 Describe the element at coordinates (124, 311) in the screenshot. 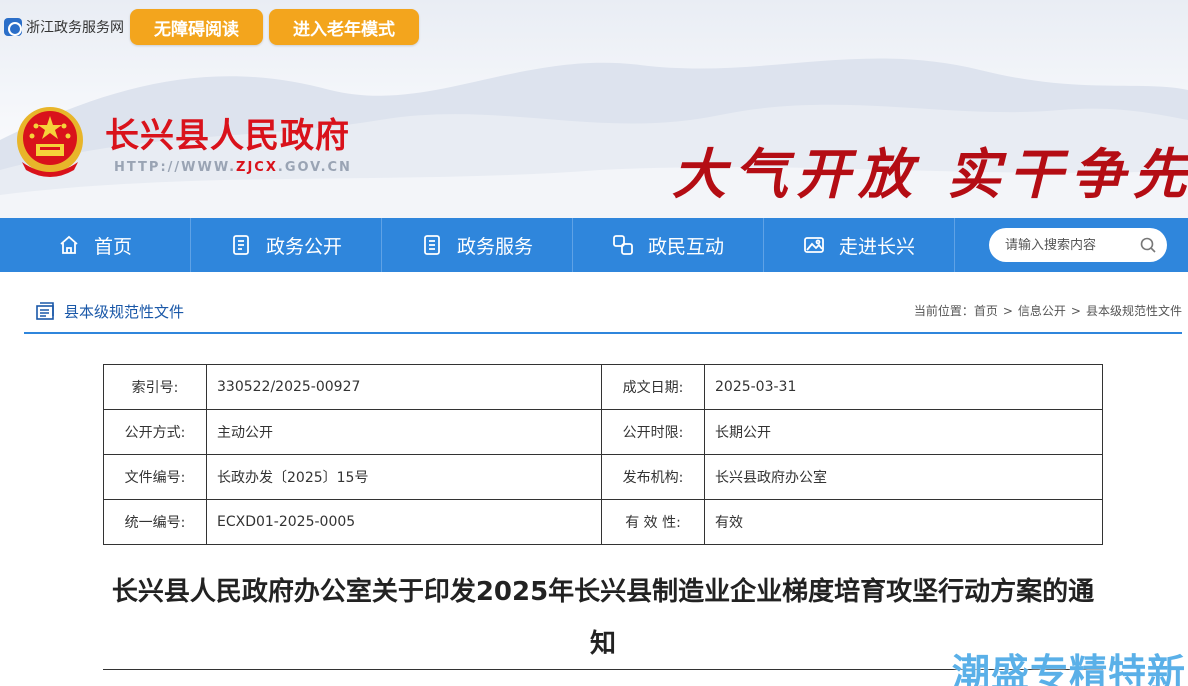

I see `section-title: 县本级规范性文件` at that location.